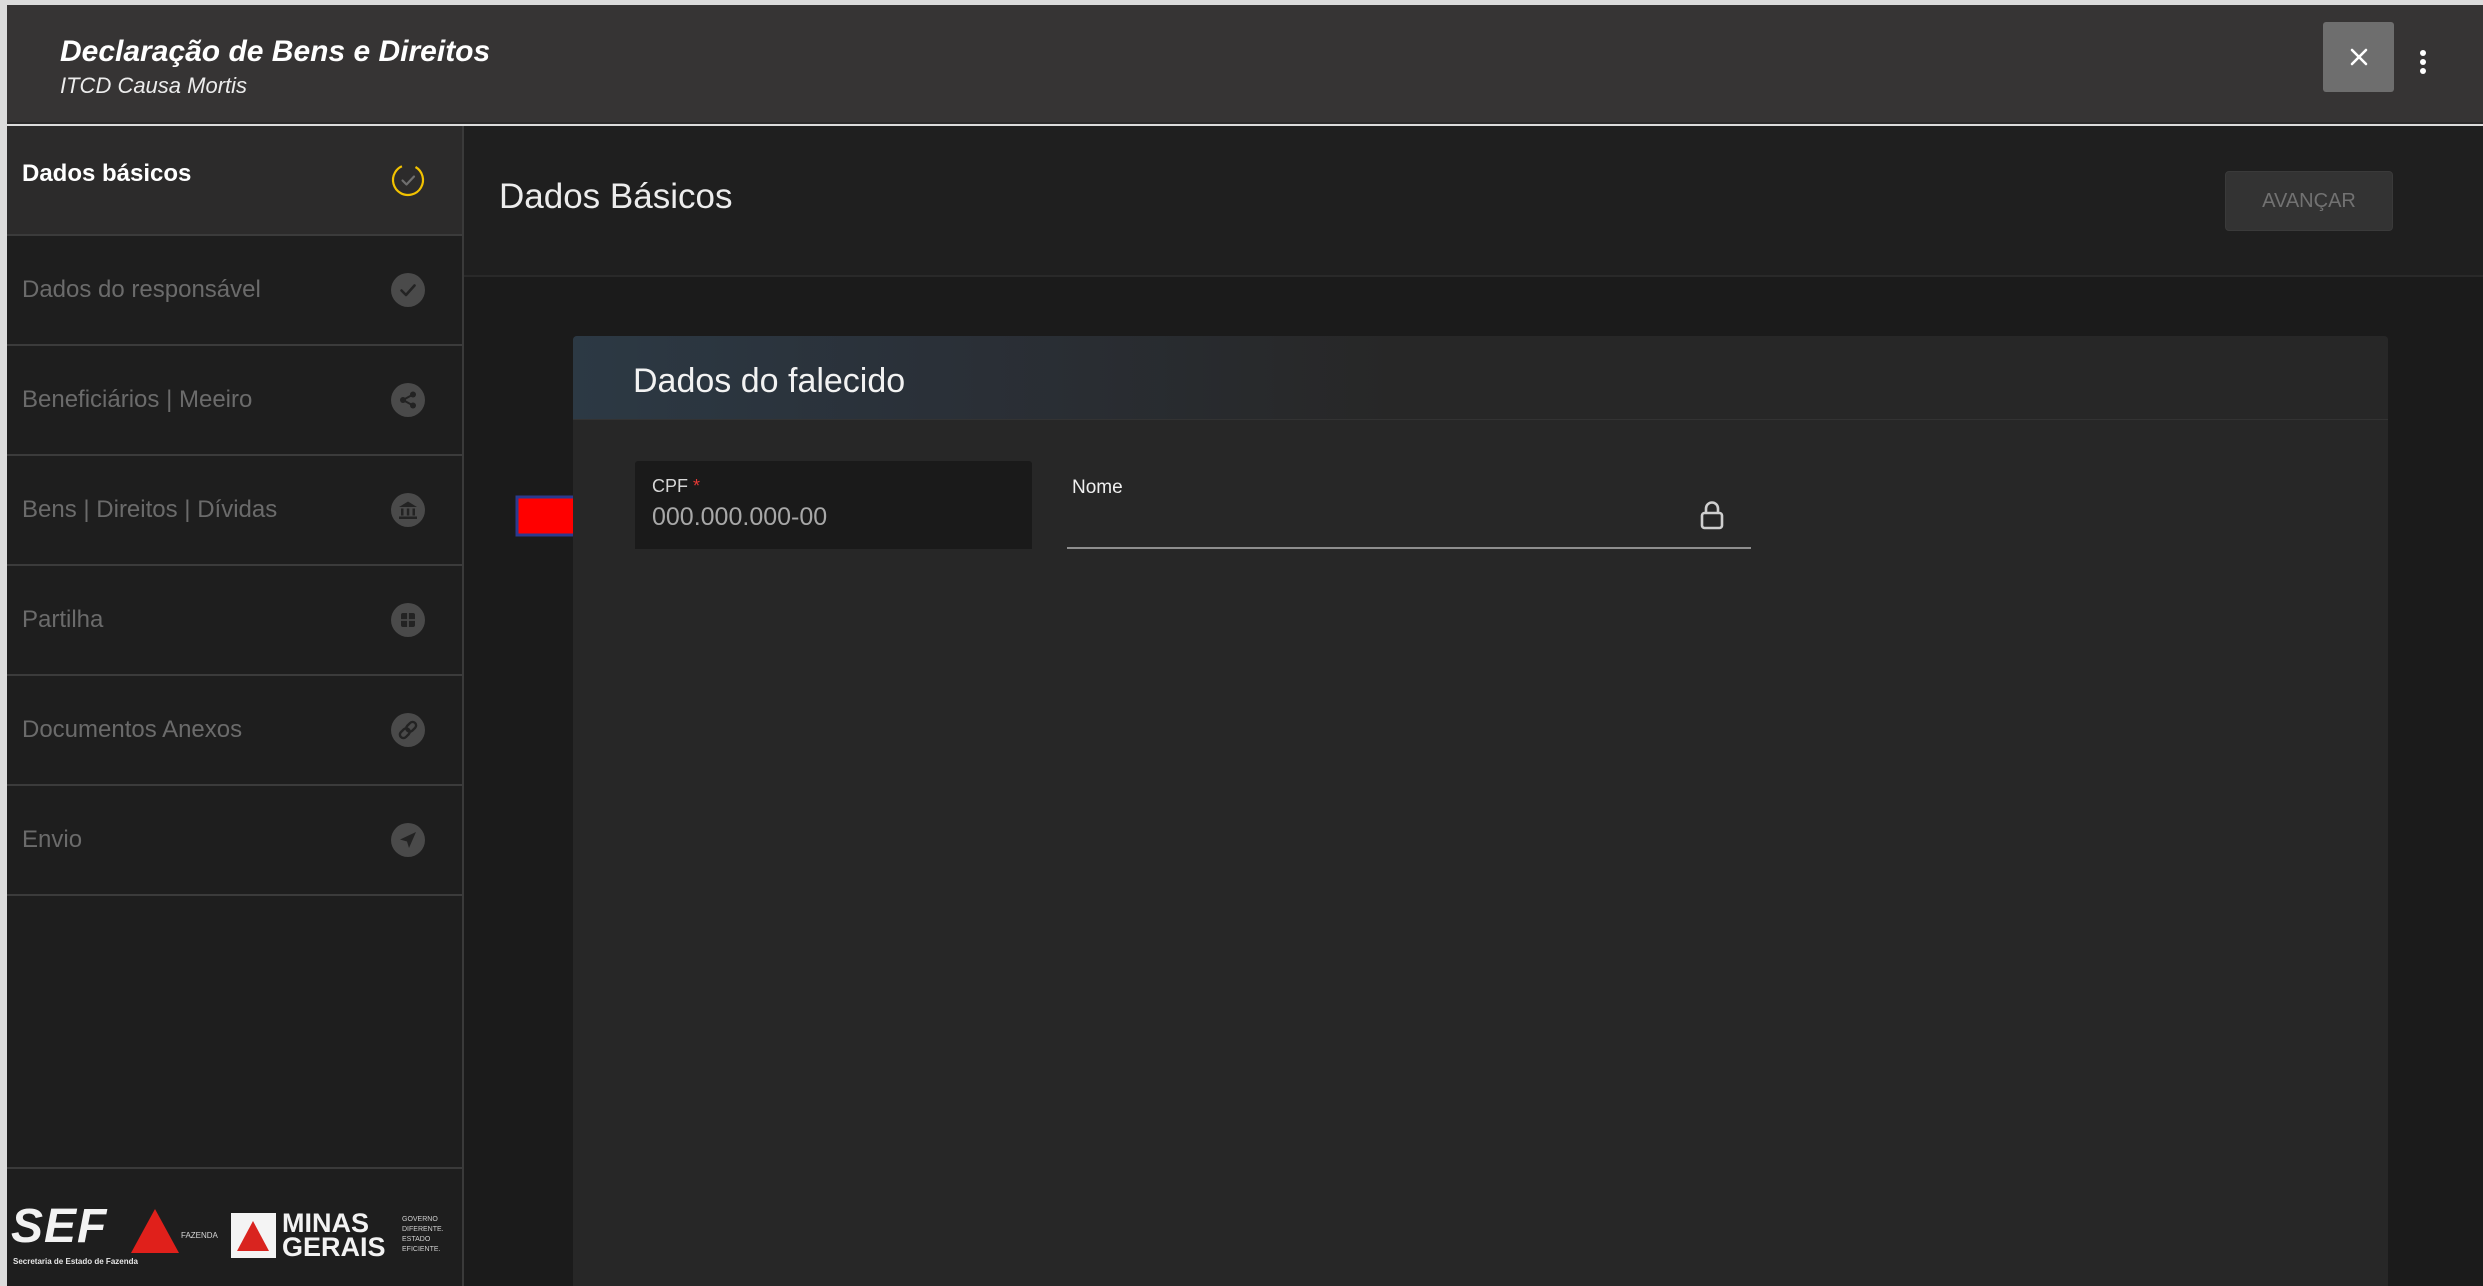 The image size is (2483, 1286). I want to click on emblem-triangle, so click(253, 1236).